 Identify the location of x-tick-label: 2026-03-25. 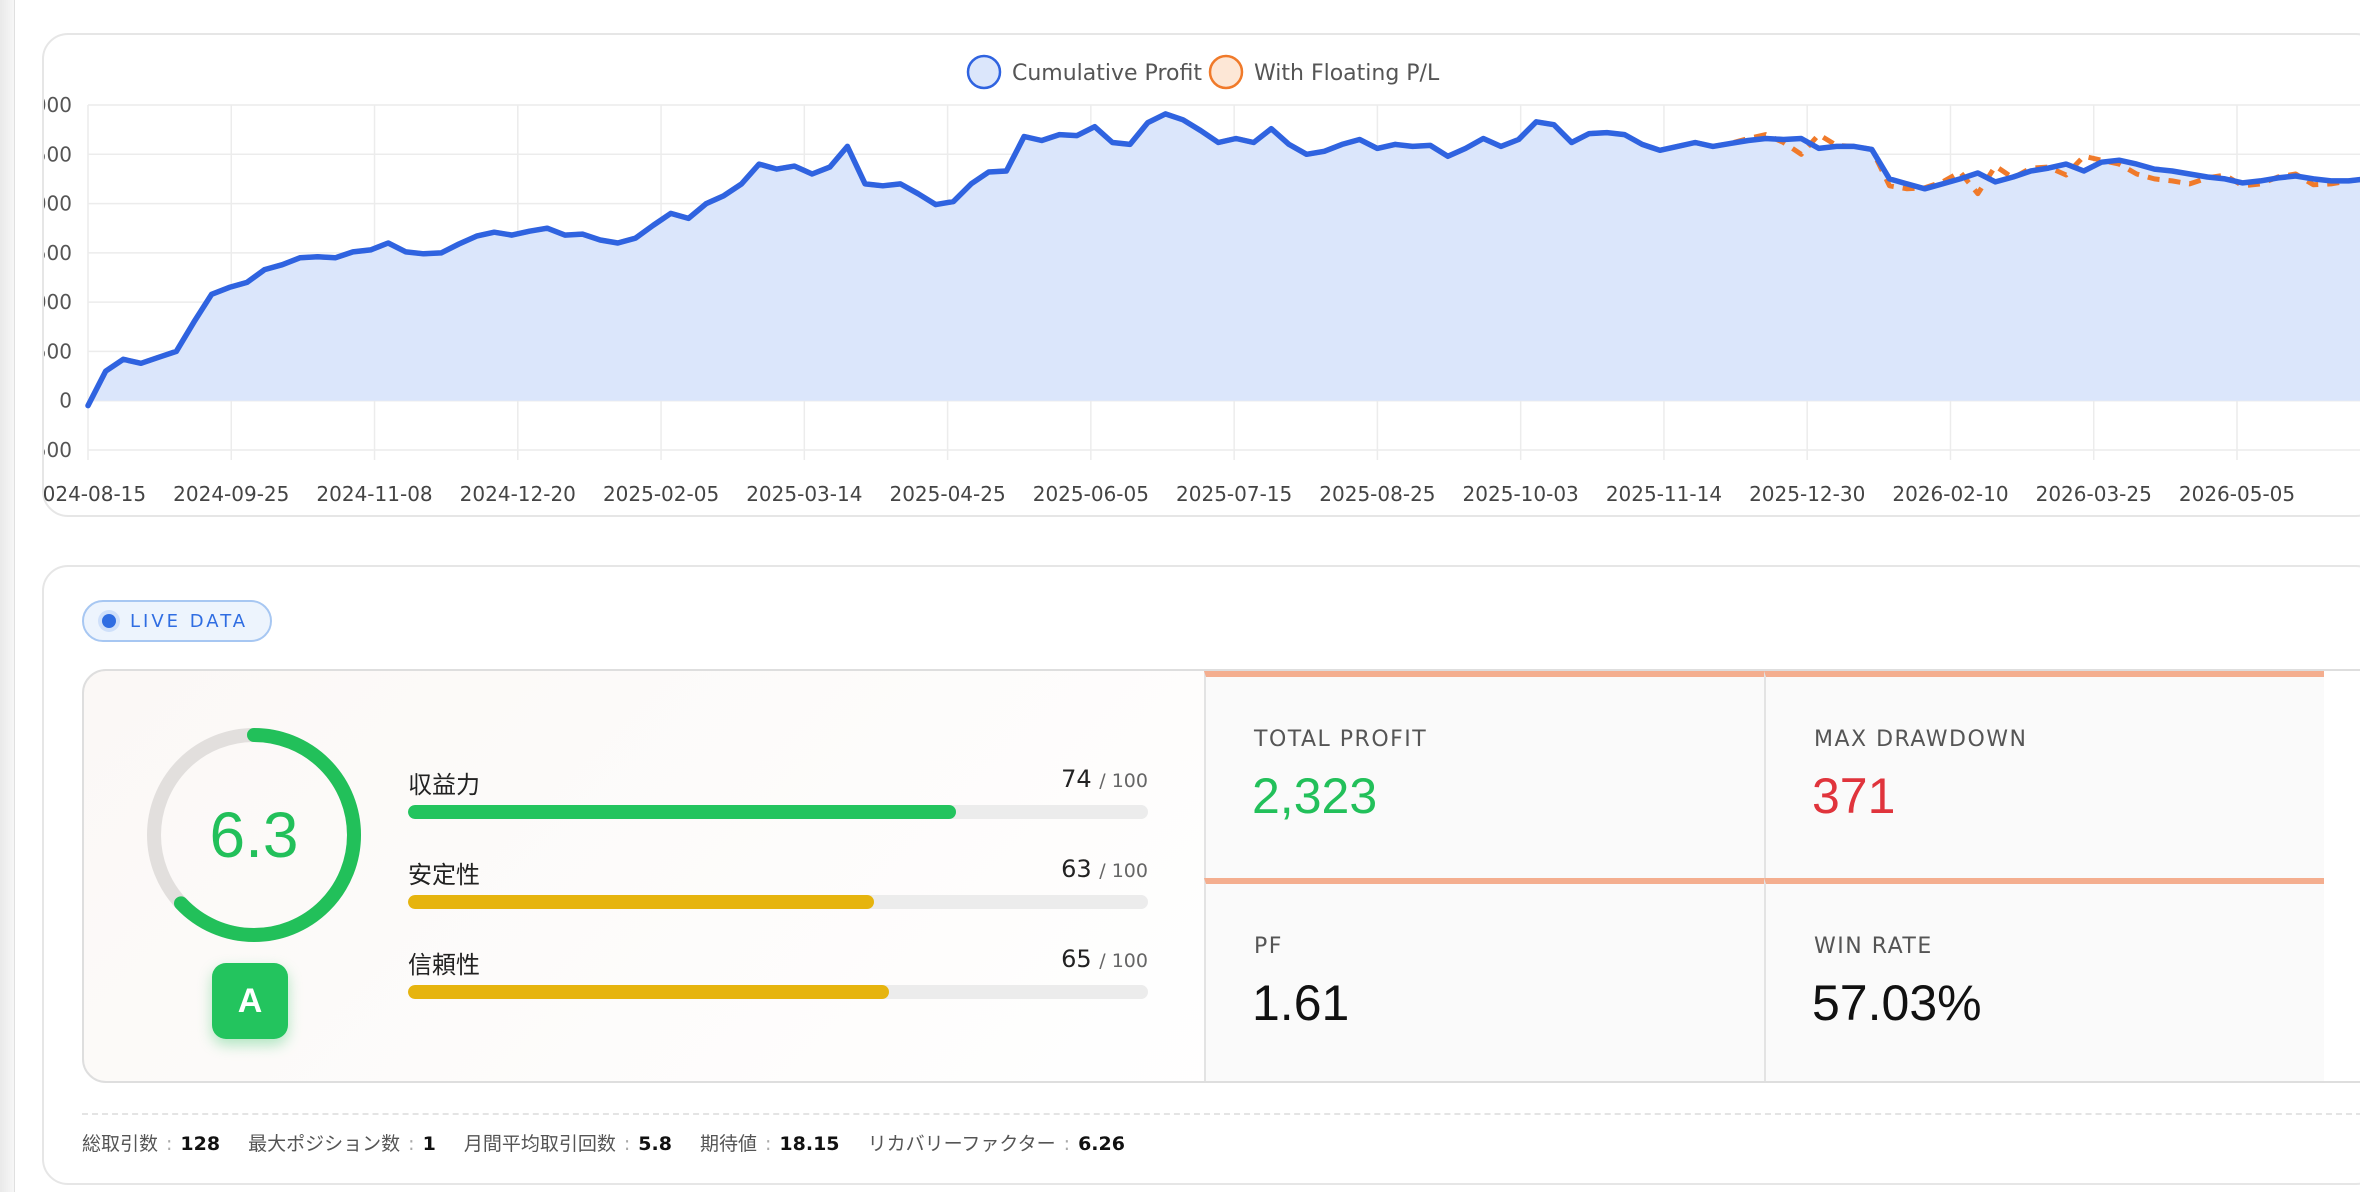
(2094, 494).